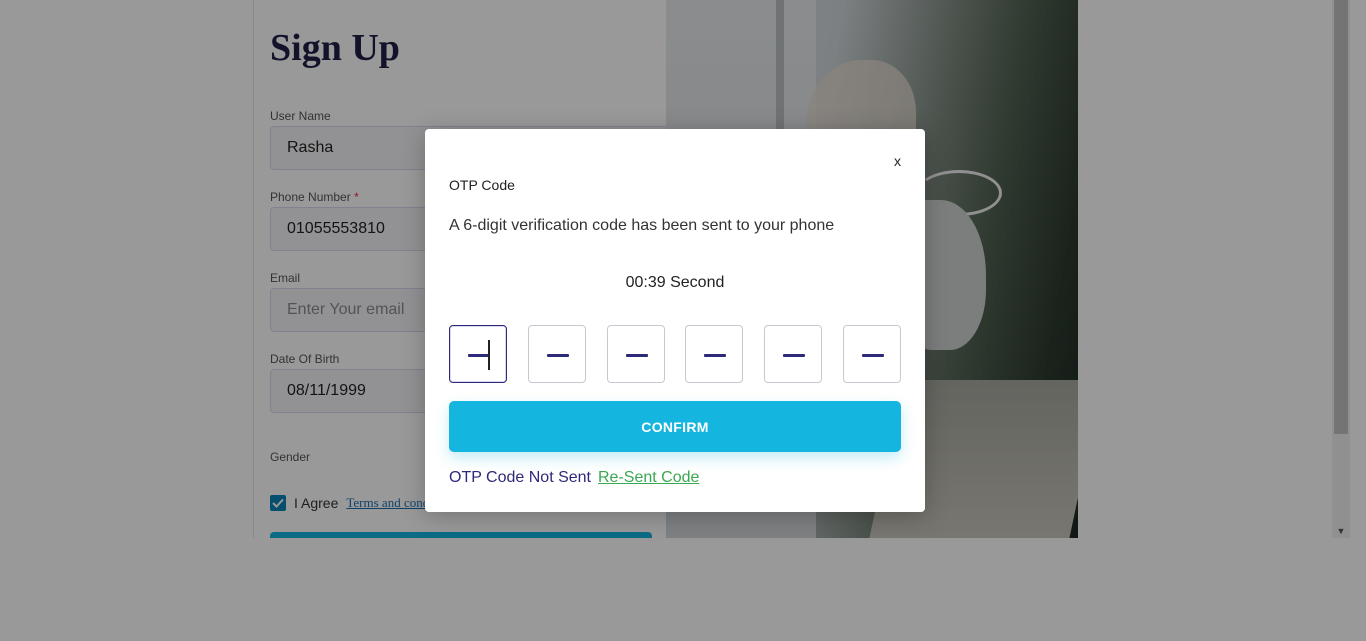 This screenshot has height=641, width=1366. I want to click on close-button: x, so click(897, 161).